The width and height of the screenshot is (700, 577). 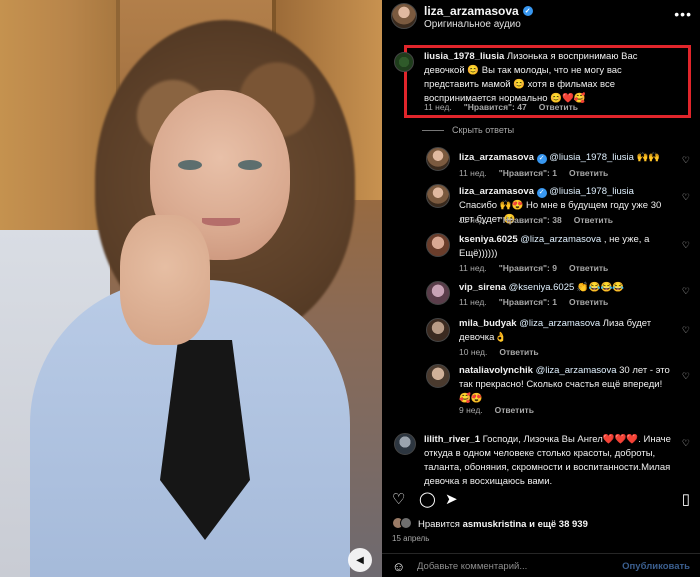 I want to click on speaker-icon: ◀, so click(x=360, y=560).